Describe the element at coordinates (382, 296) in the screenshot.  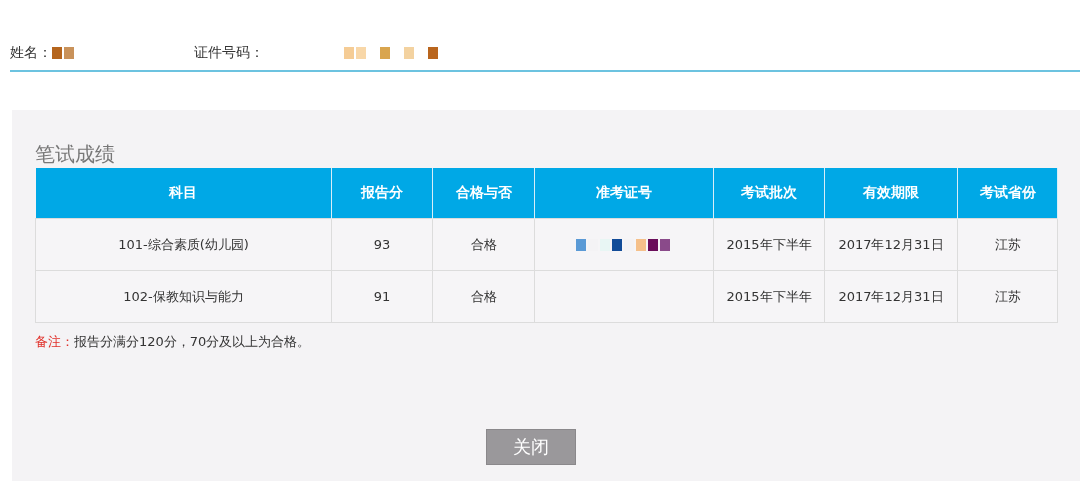
I see `table-cell: 91` at that location.